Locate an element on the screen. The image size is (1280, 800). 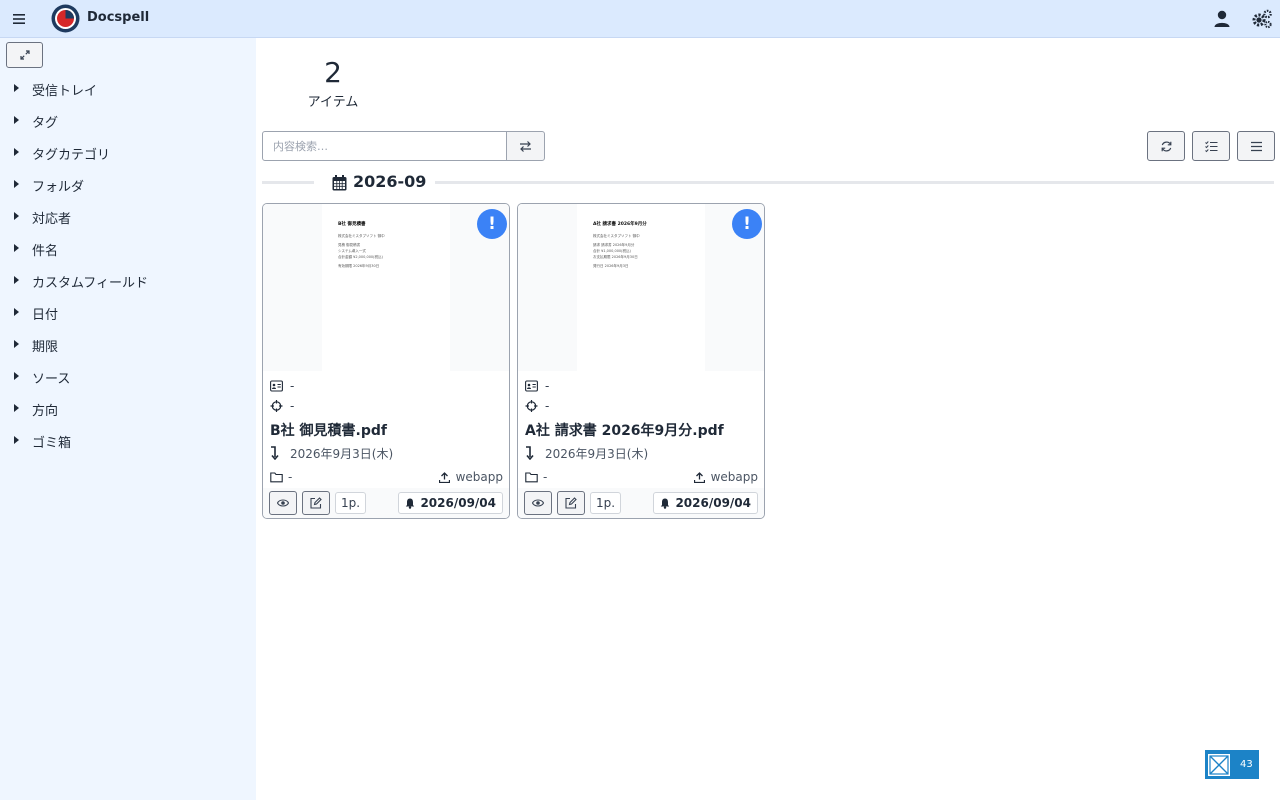
exclamation-icon: ! is located at coordinates (492, 224).